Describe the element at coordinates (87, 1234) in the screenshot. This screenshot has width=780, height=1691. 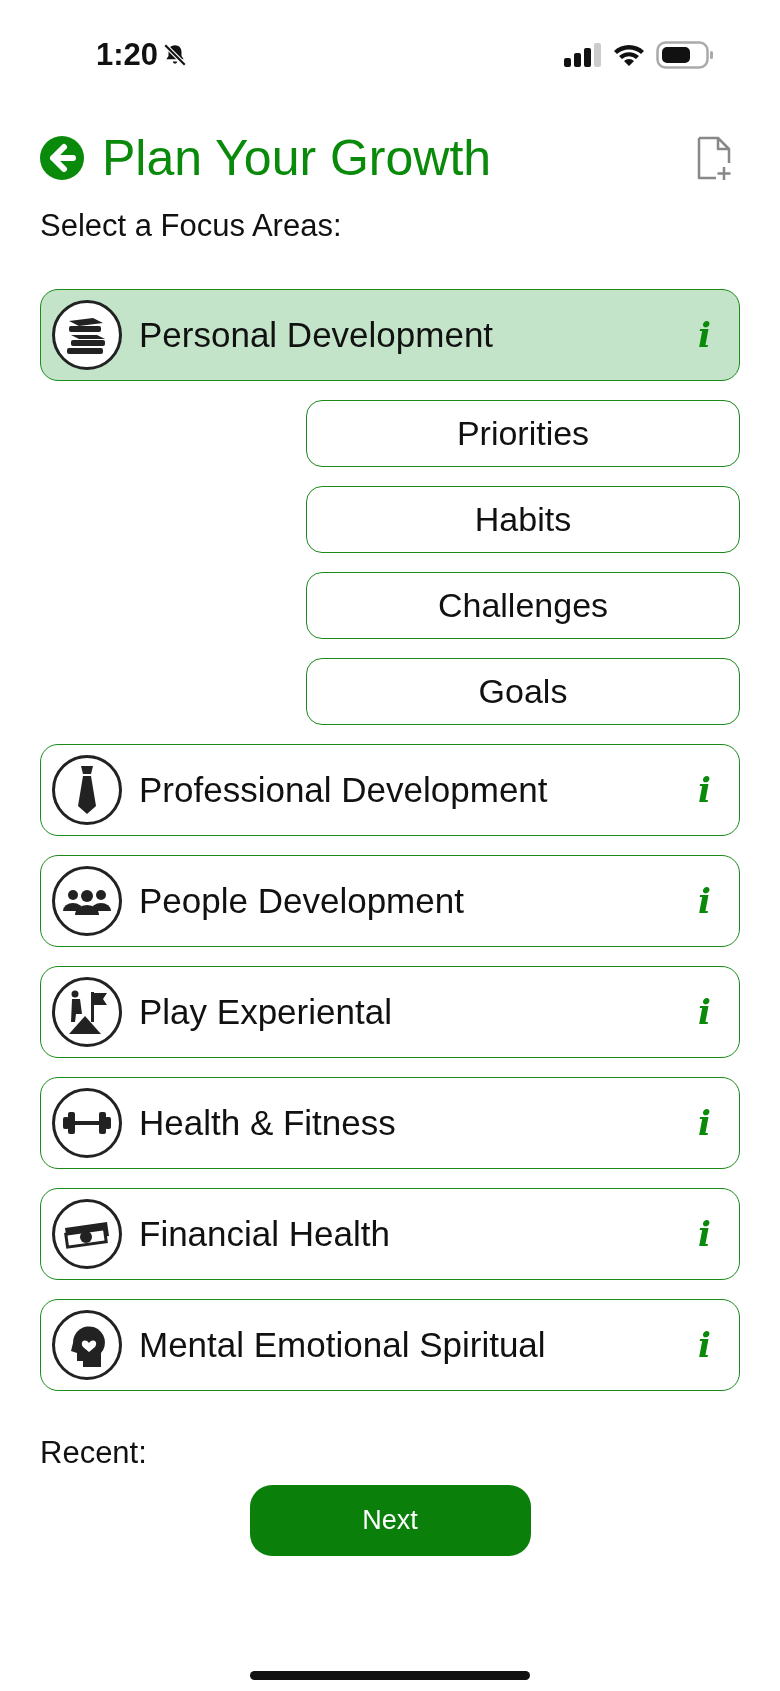
I see `banknote-icon` at that location.